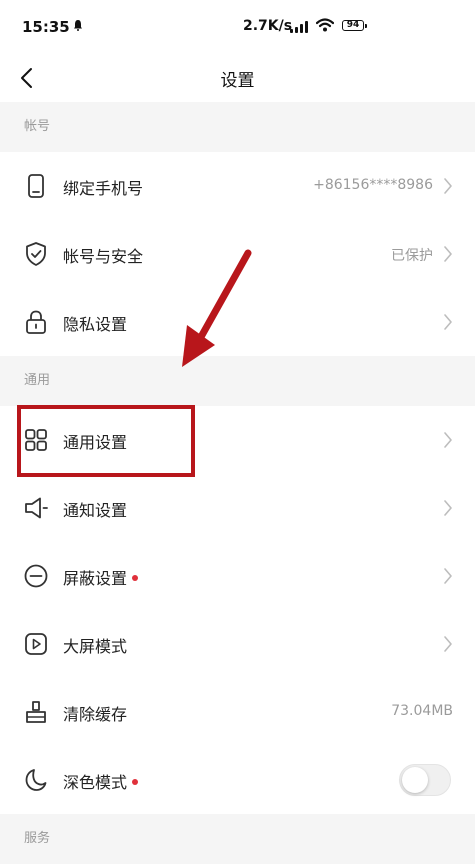  Describe the element at coordinates (237, 27) in the screenshot. I see `status-bar: 15:35 2.7K/s 94` at that location.